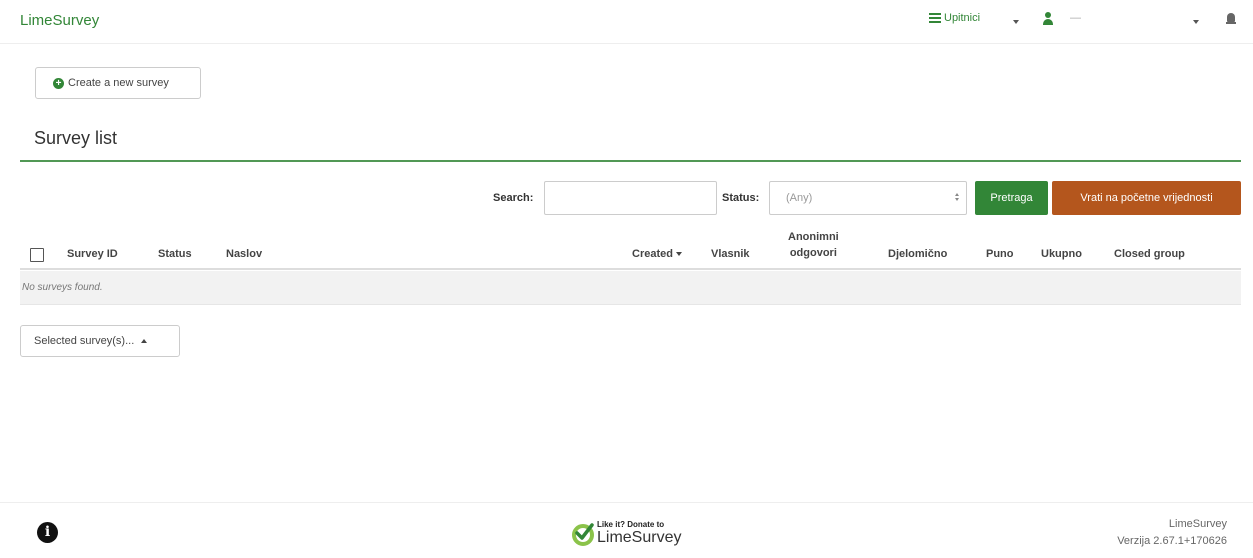  I want to click on plus-circle-icon: +, so click(58, 83).